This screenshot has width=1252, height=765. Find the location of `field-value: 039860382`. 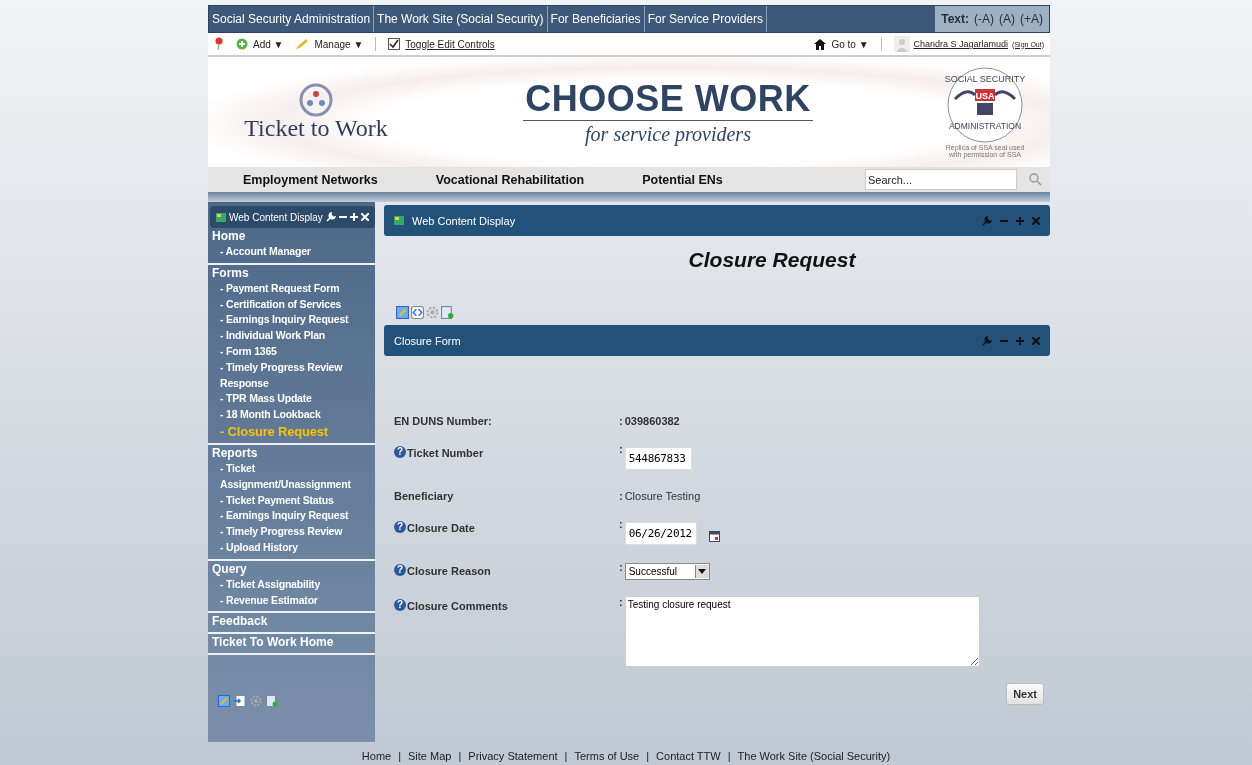

field-value: 039860382 is located at coordinates (652, 420).